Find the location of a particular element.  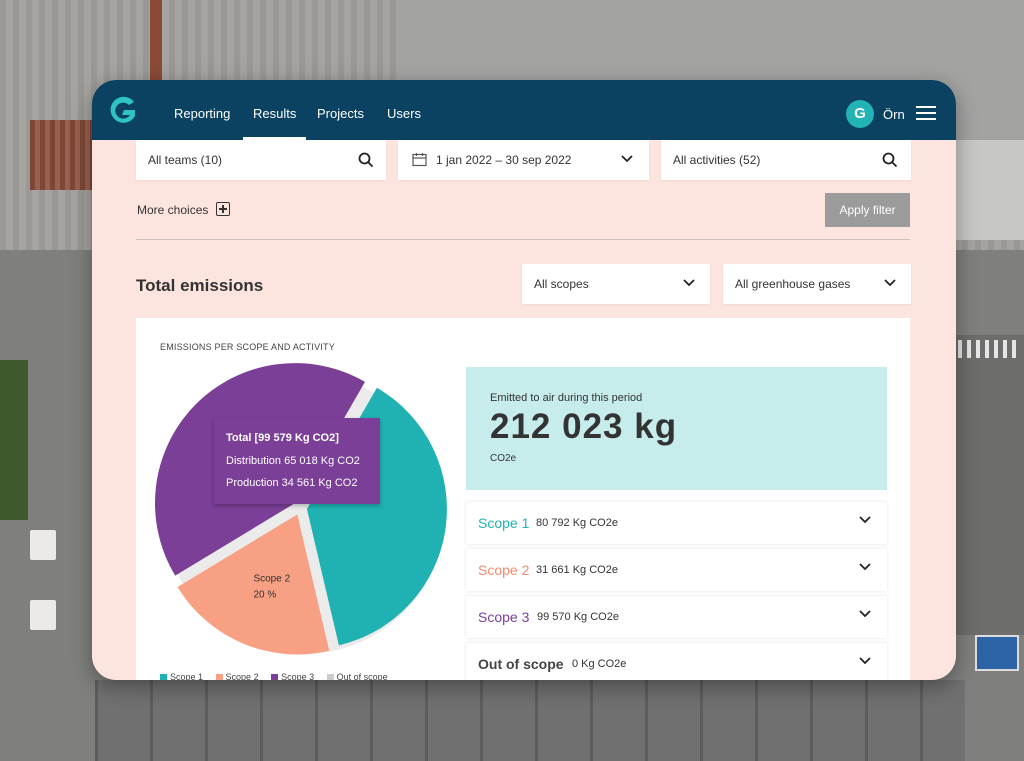

emissions-pie-chart: Scope 220 %Scope 342 % is located at coordinates (300, 508).